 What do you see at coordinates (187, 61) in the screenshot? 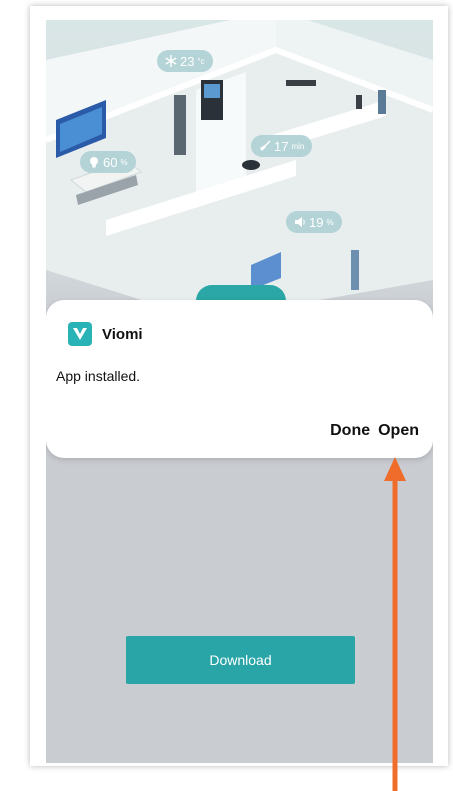
I see `climate-value: 23` at bounding box center [187, 61].